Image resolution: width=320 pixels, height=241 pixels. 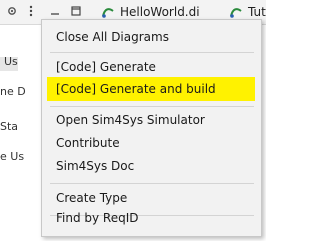 I want to click on menu-item-sim4sys-doc: Sim4Sys Doc, so click(x=151, y=166).